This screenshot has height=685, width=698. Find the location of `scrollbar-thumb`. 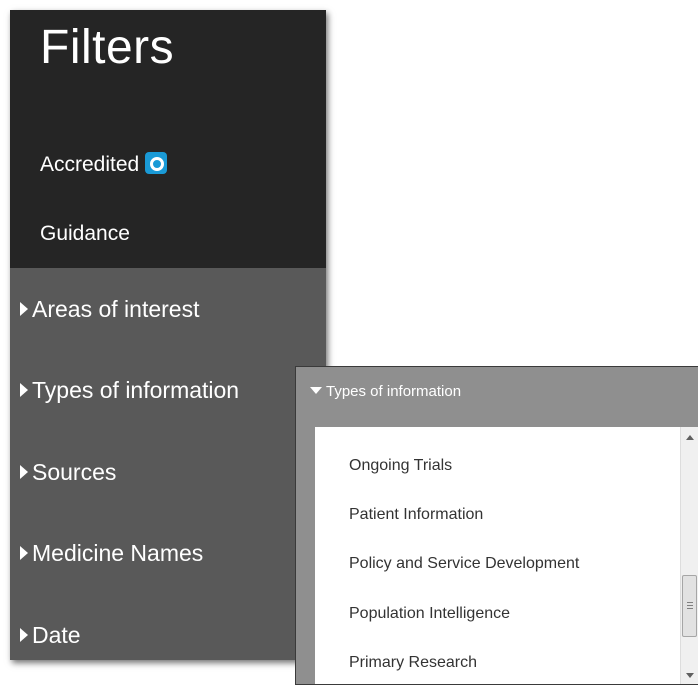

scrollbar-thumb is located at coordinates (689, 606).